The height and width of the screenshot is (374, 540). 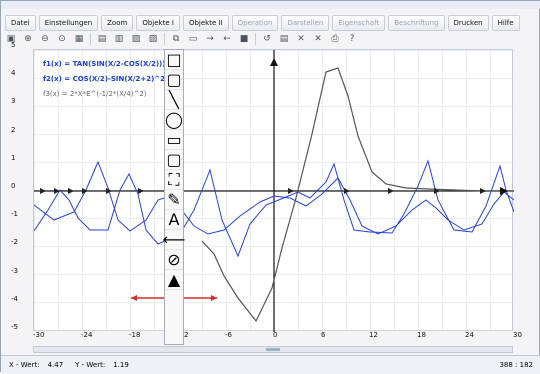 I want to click on copy-icon: ⧉, so click(x=176, y=39).